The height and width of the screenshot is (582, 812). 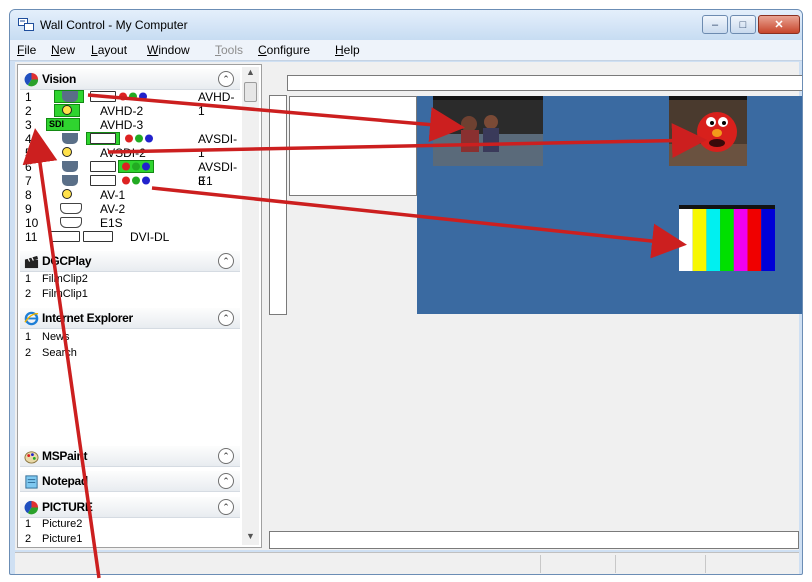 What do you see at coordinates (31, 507) in the screenshot?
I see `picture-pie-icon` at bounding box center [31, 507].